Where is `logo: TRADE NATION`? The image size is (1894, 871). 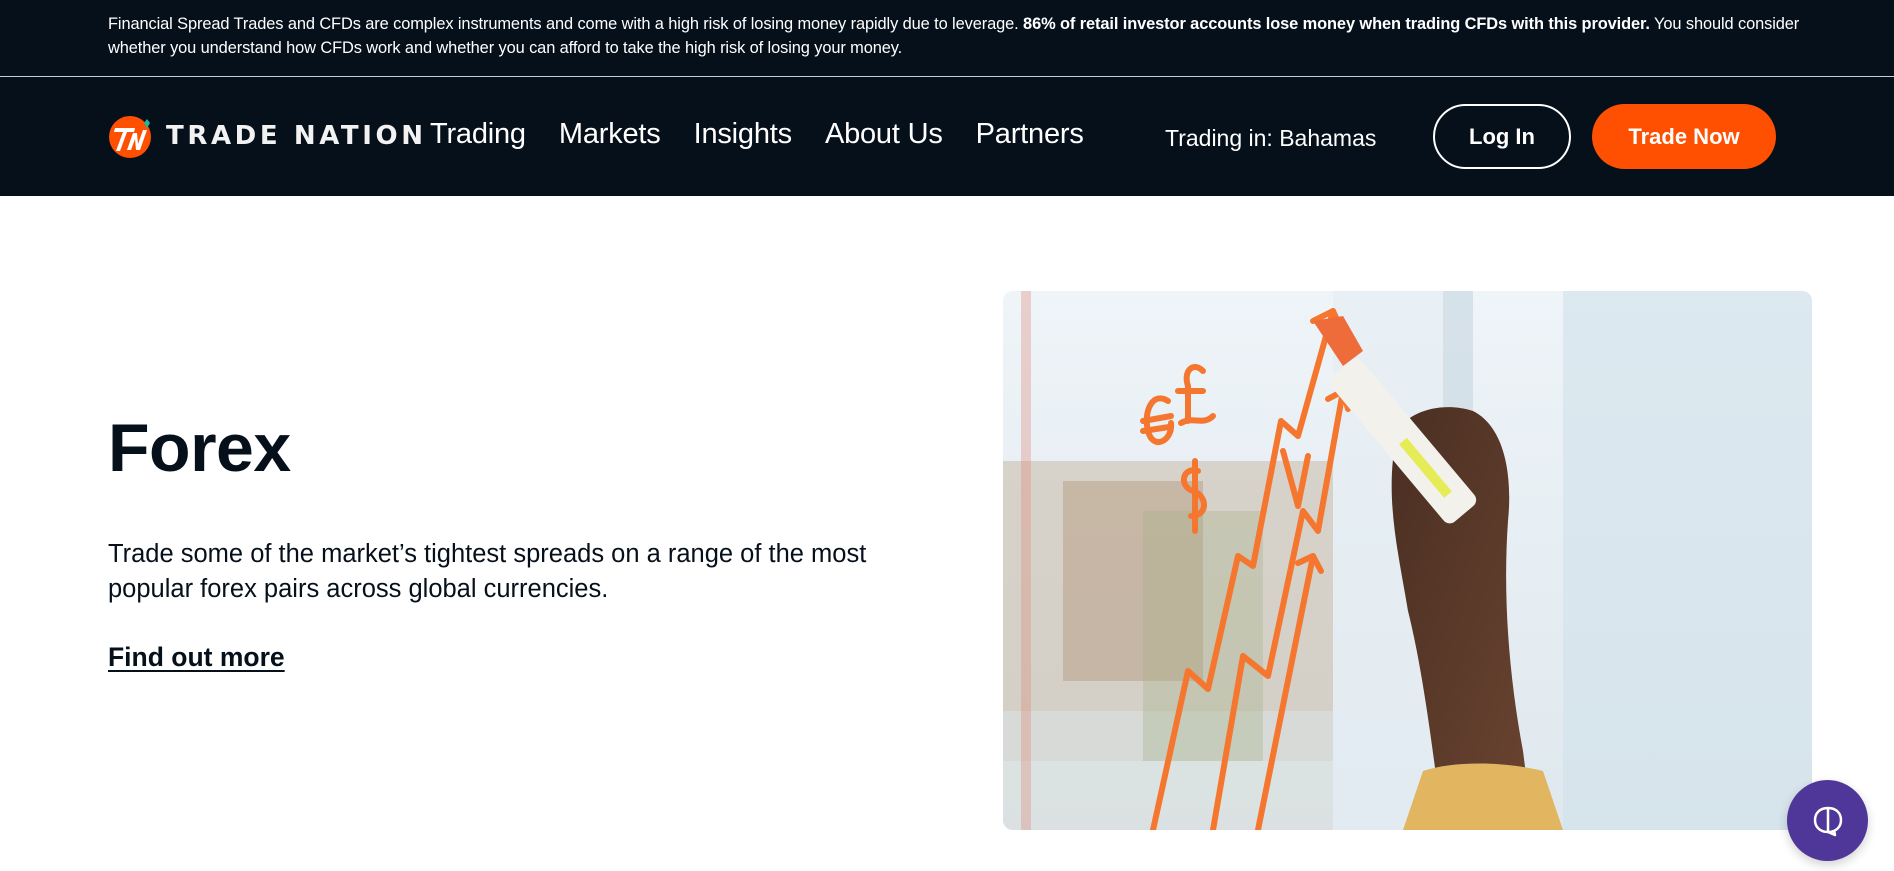
logo: TRADE NATION is located at coordinates (267, 136).